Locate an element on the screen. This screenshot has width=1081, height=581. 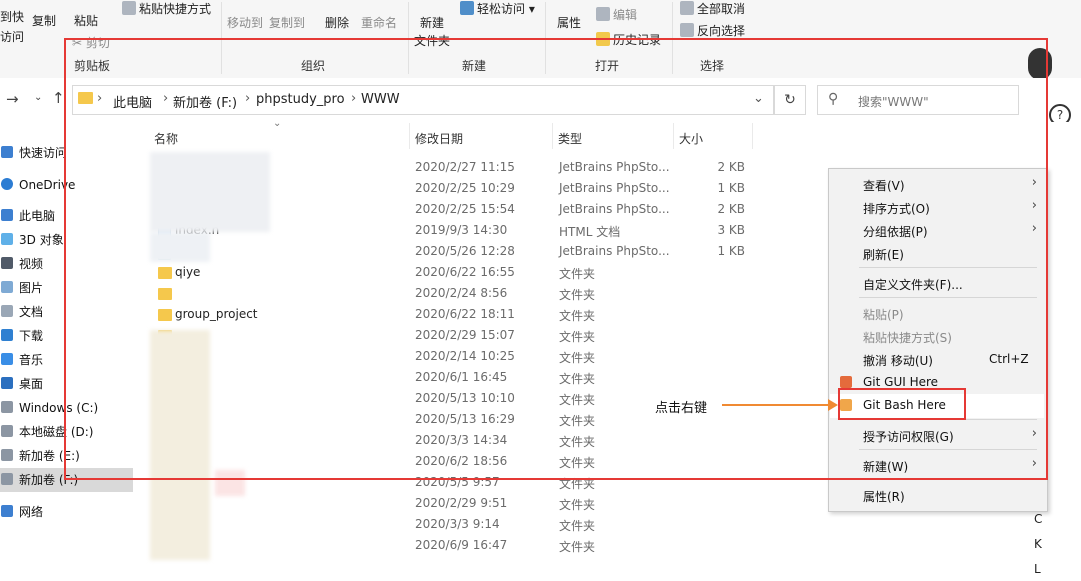
select-none-label: 全部取消 is located at coordinates (721, 9).